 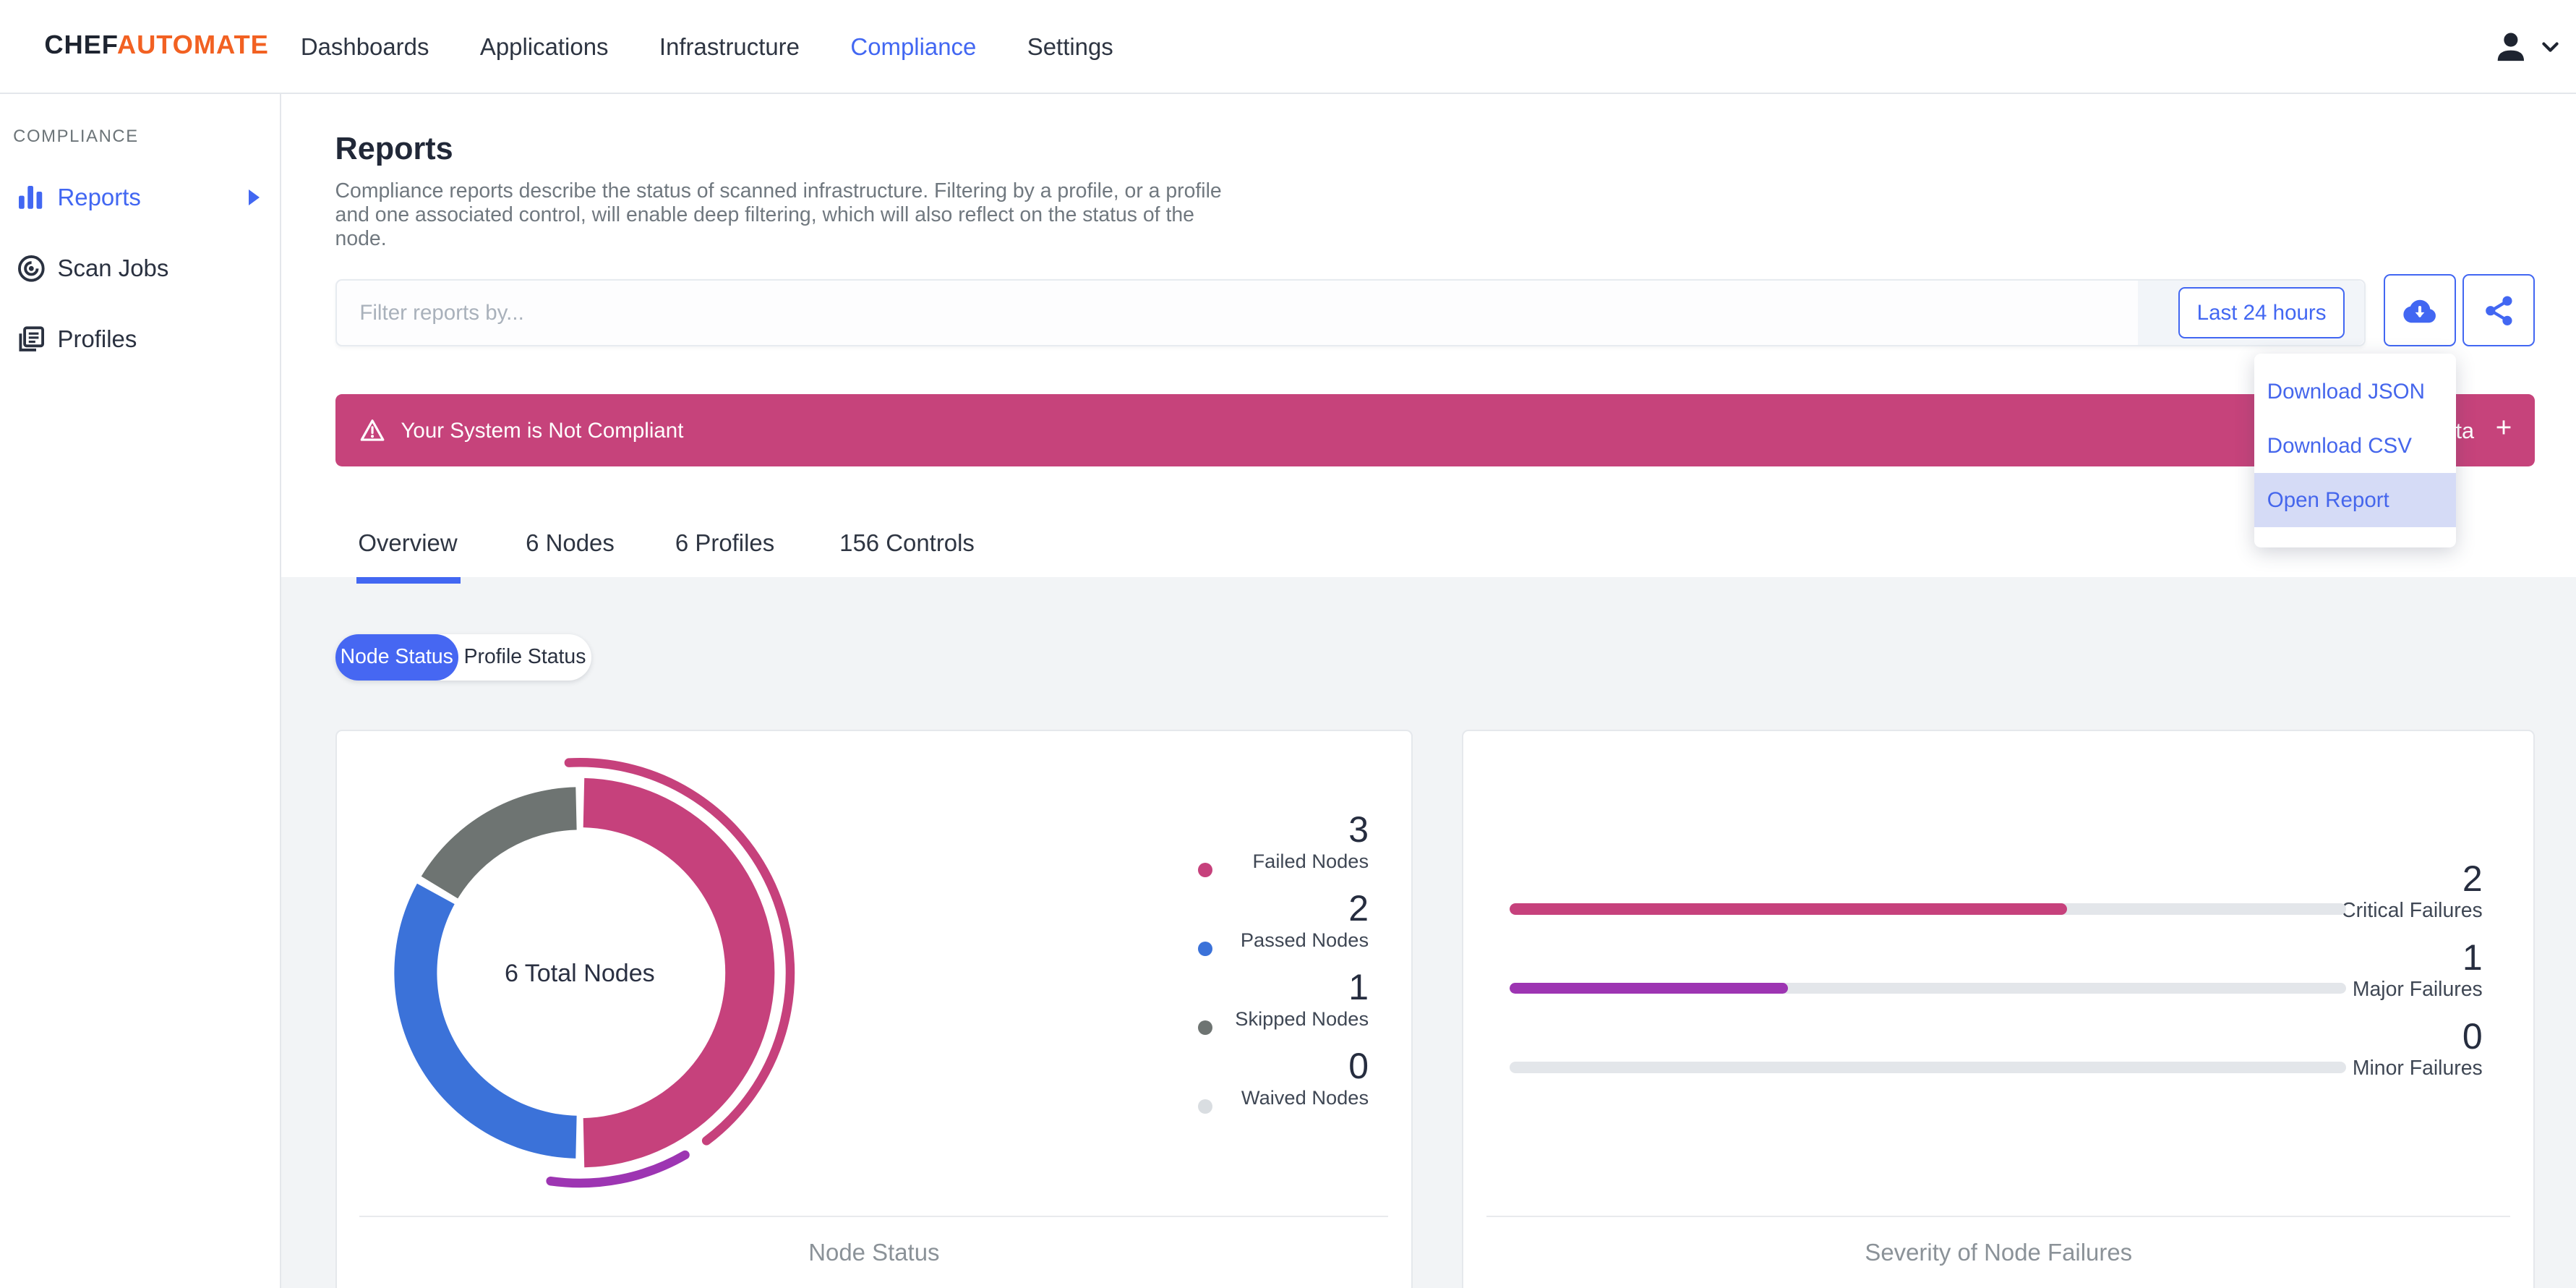 I want to click on sidebar-item-scan-jobs: Scan Jobs, so click(x=140, y=269).